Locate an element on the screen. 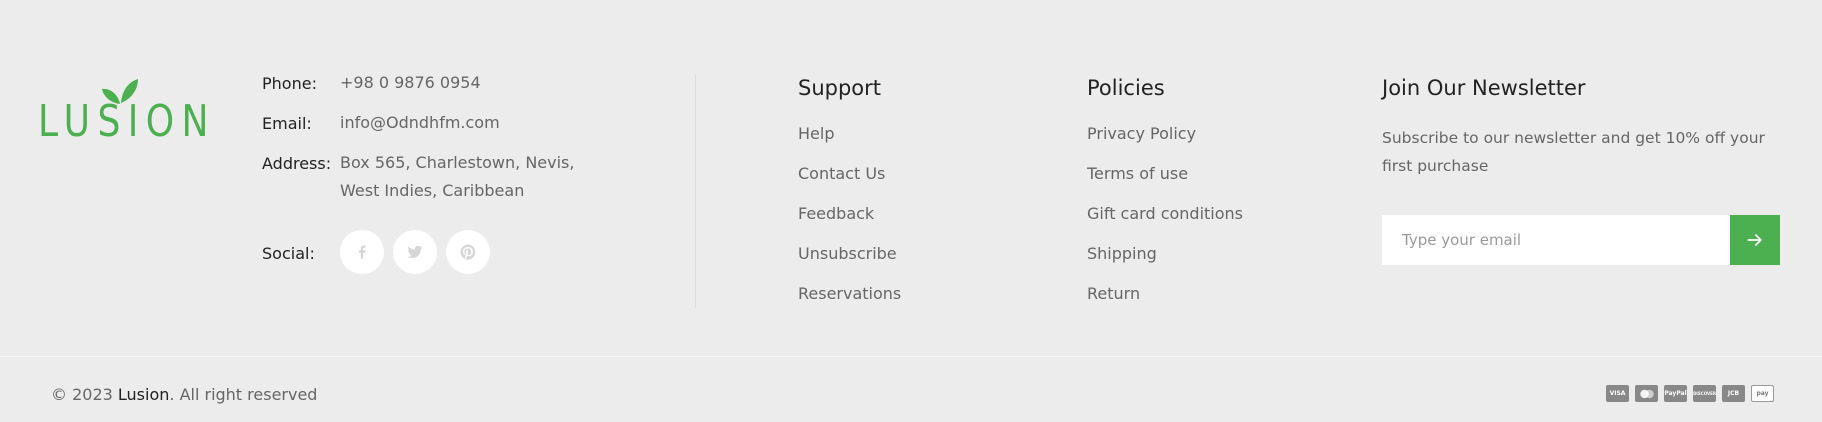 This screenshot has width=1822, height=422. visa-icon: VISA is located at coordinates (1617, 393).